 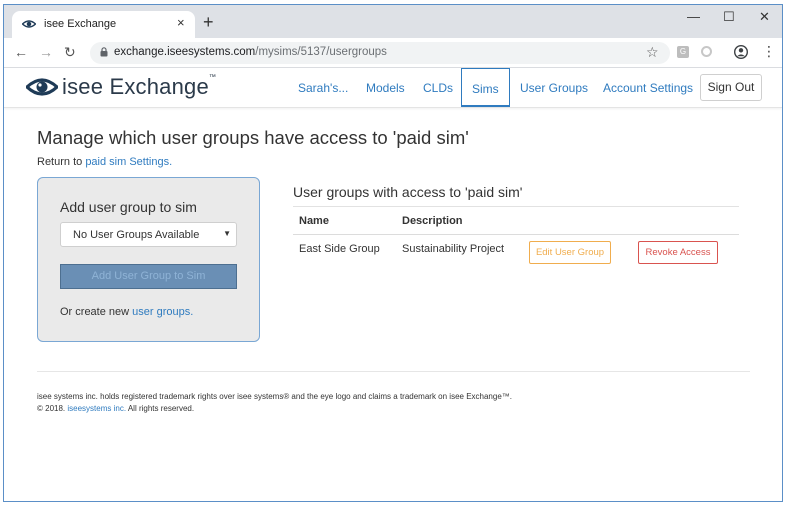 I want to click on tab-close-icon: ×, so click(x=181, y=23).